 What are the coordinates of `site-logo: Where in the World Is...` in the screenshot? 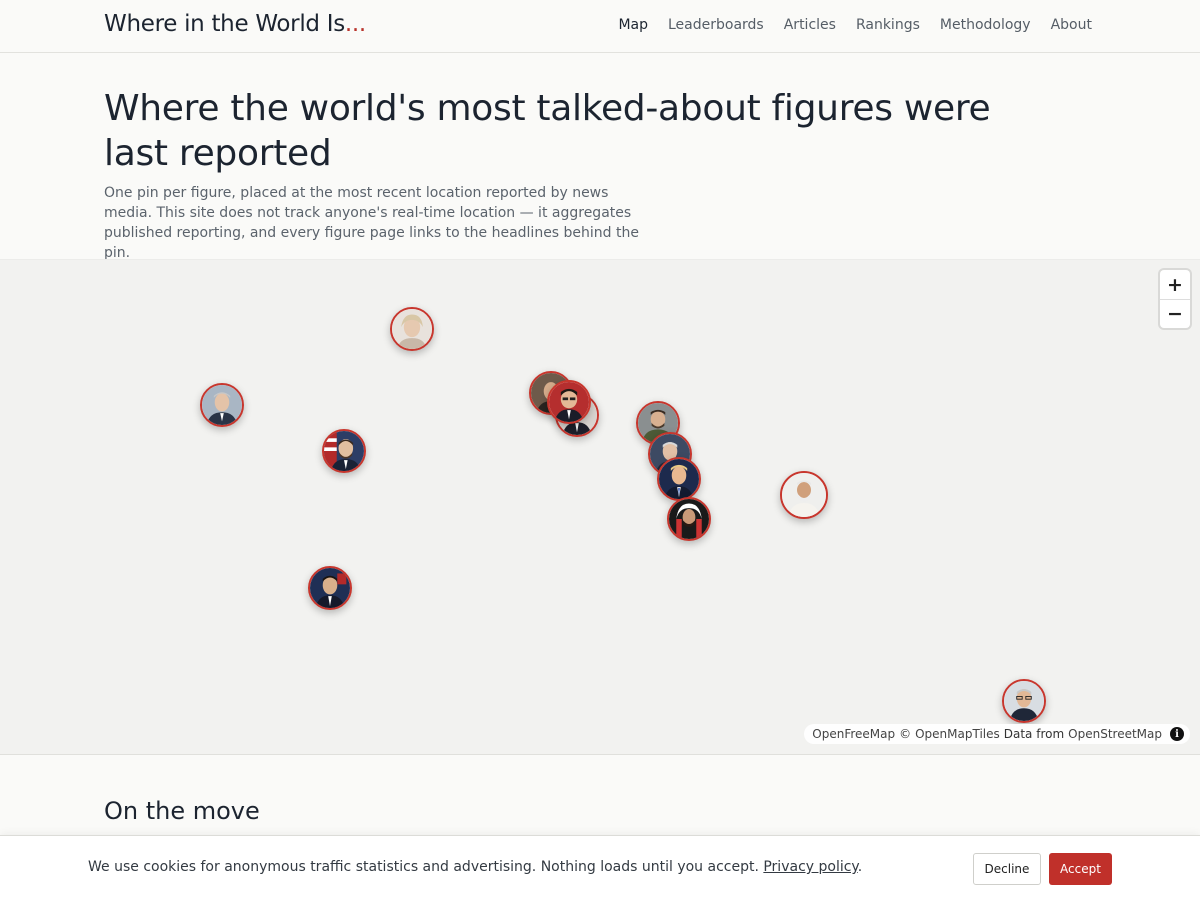 It's located at (235, 24).